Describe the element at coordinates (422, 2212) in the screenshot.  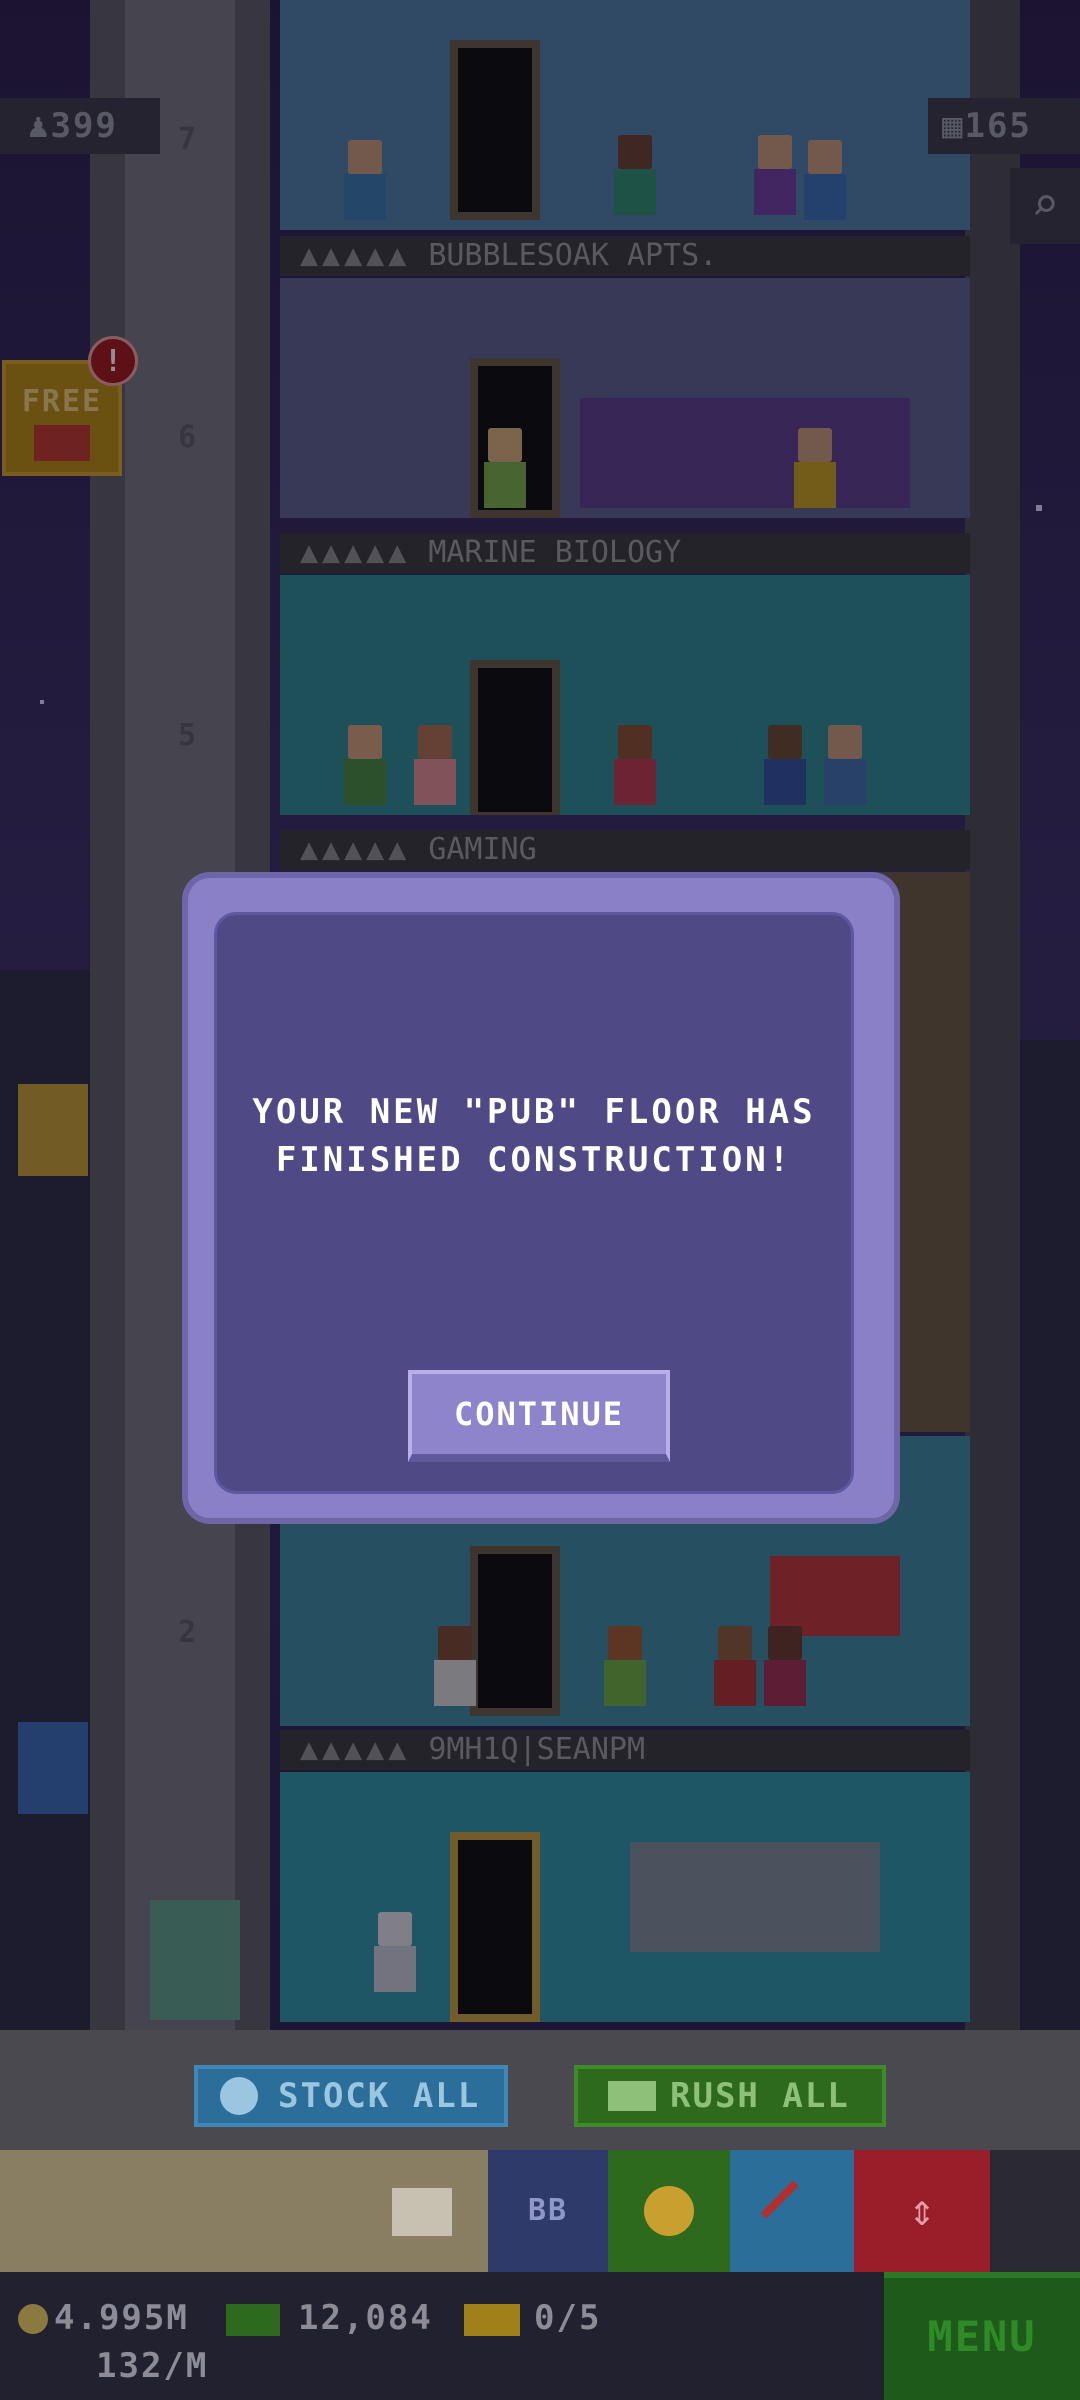
I see `box-icon` at that location.